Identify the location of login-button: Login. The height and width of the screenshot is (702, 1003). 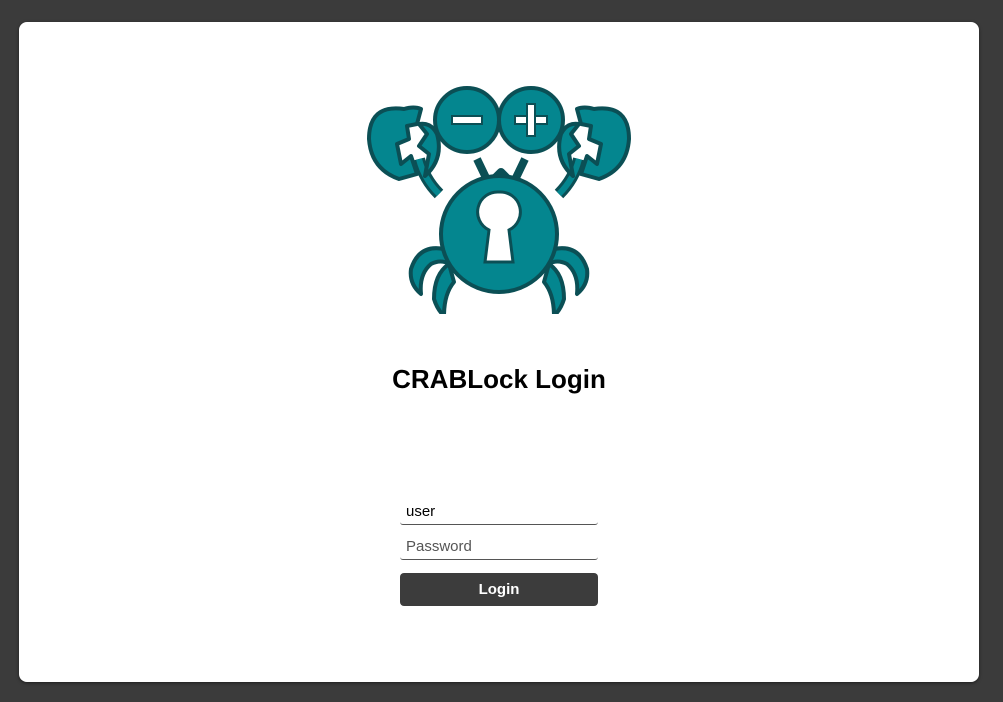
(499, 589).